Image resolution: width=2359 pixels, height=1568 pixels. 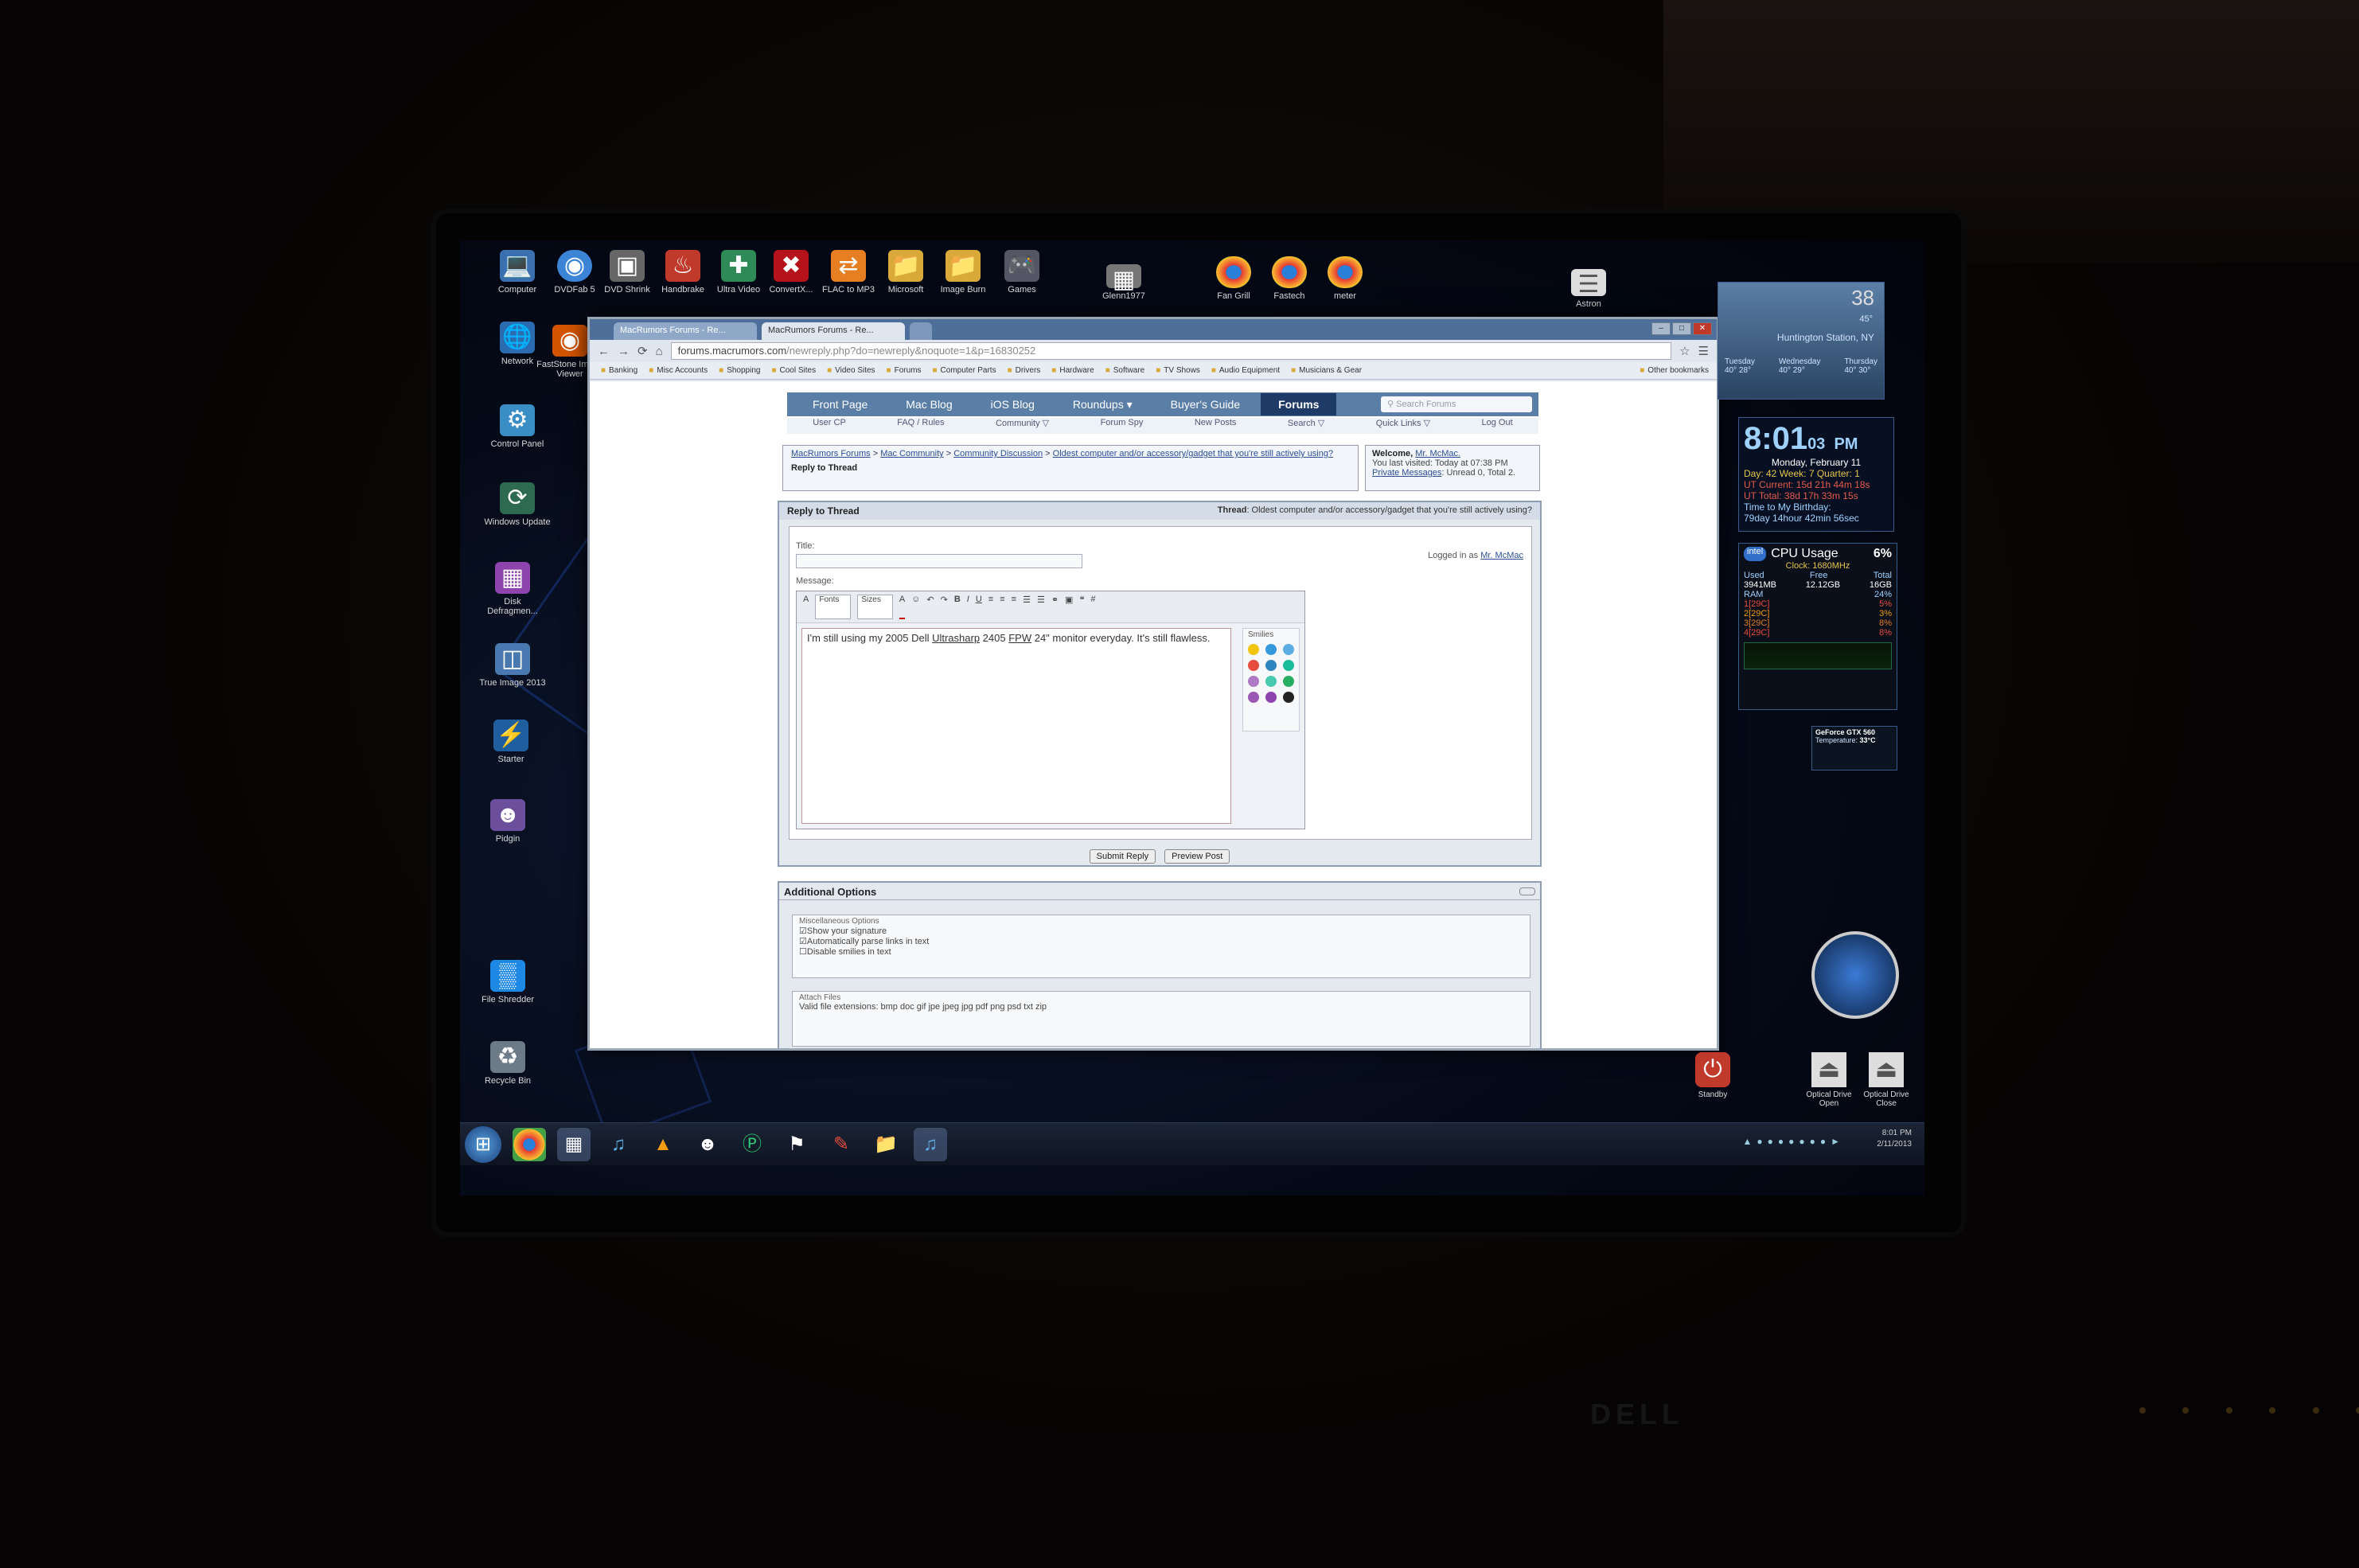 I want to click on photo-icon: ▦ Glenn1977, so click(x=1124, y=283).